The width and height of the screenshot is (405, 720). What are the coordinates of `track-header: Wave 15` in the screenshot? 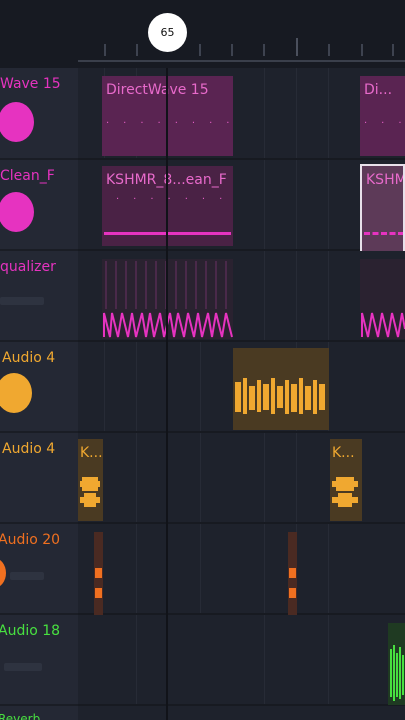 It's located at (39, 114).